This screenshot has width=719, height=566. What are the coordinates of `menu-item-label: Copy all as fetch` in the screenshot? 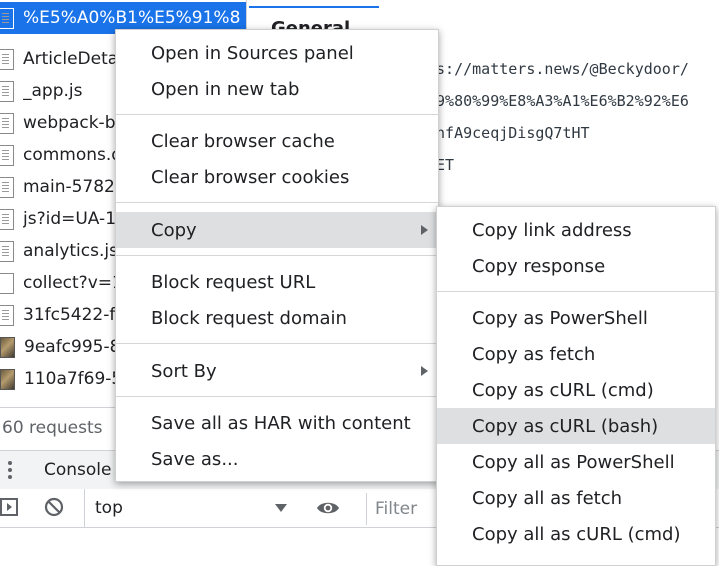 It's located at (547, 498).